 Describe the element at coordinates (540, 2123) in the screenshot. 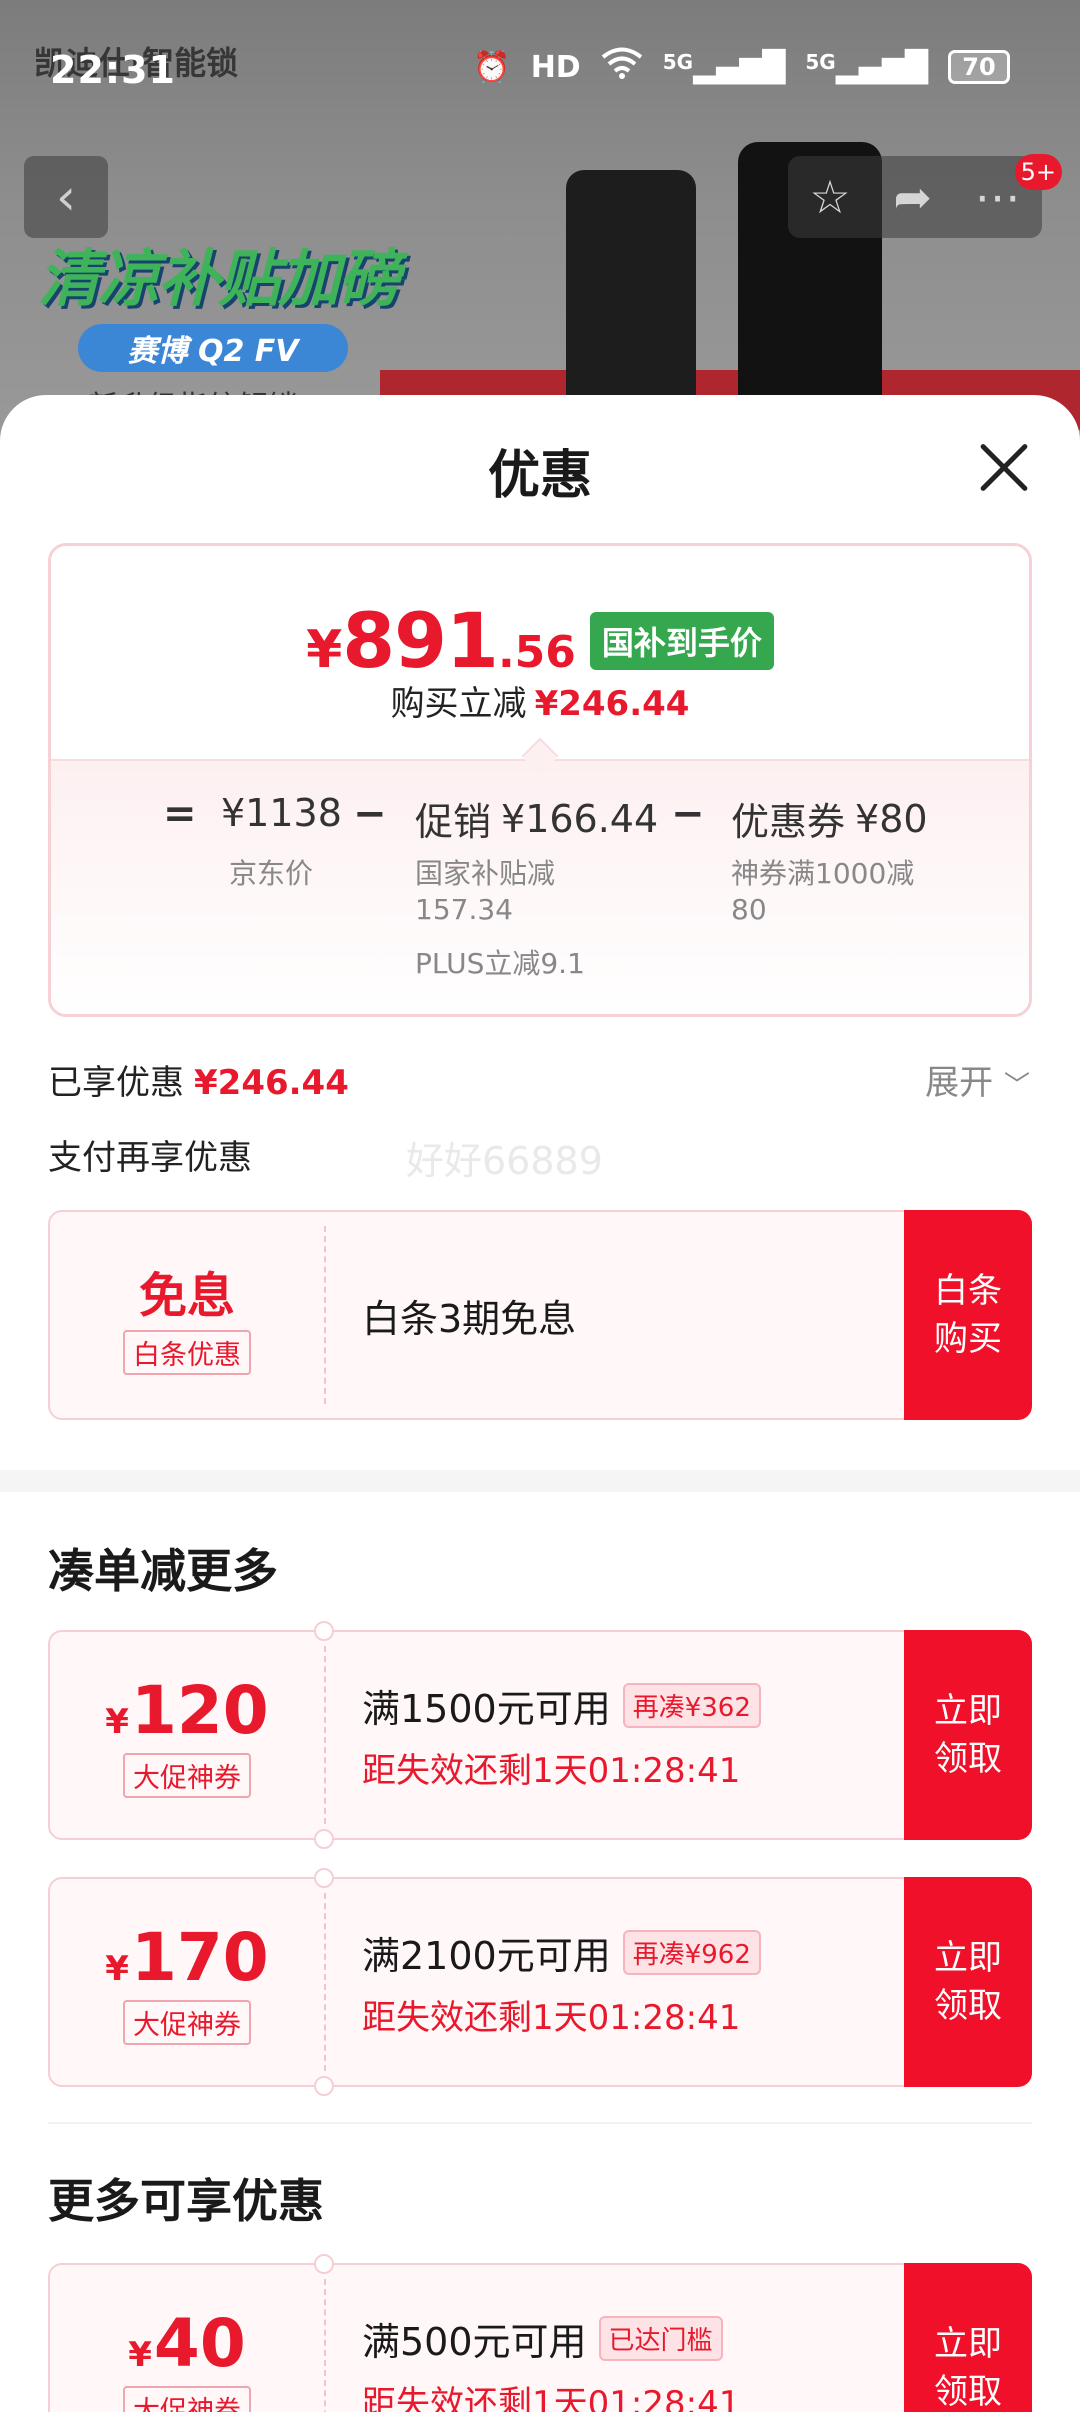

I see `section-divider` at that location.